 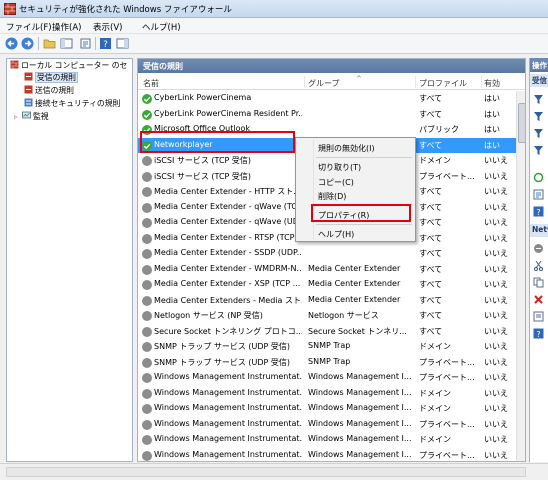 I want to click on menu-file: ファイル(F), so click(x=29, y=27).